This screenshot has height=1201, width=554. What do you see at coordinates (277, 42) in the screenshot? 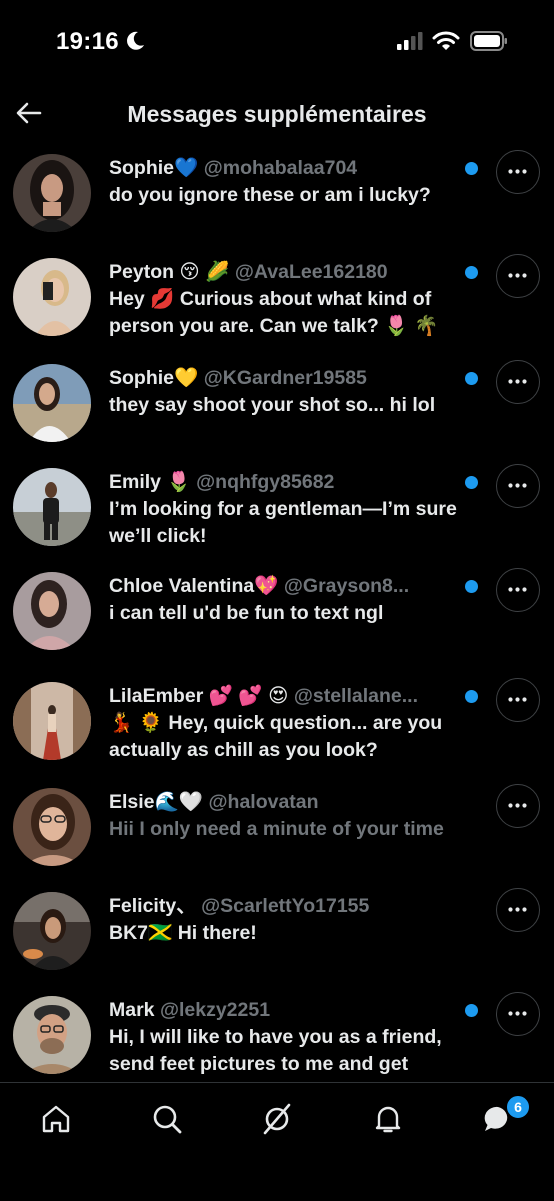
I see `status-bar: 19:16` at bounding box center [277, 42].